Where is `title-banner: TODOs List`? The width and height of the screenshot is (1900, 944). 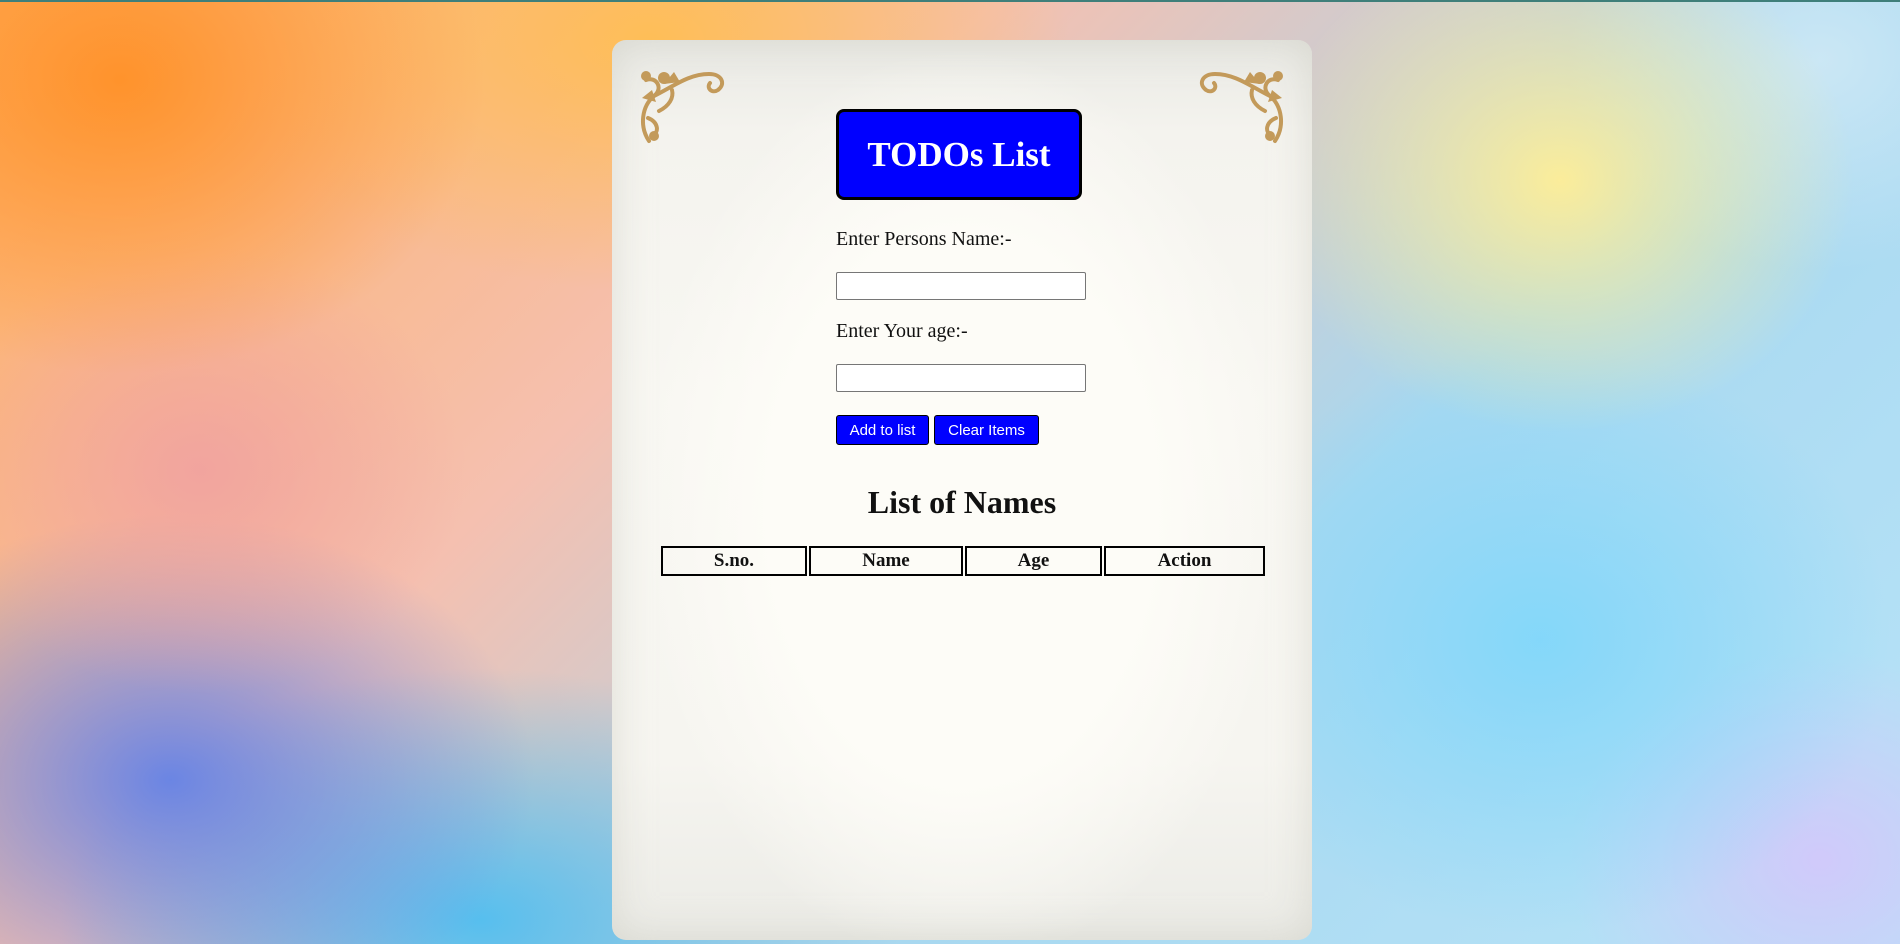 title-banner: TODOs List is located at coordinates (959, 154).